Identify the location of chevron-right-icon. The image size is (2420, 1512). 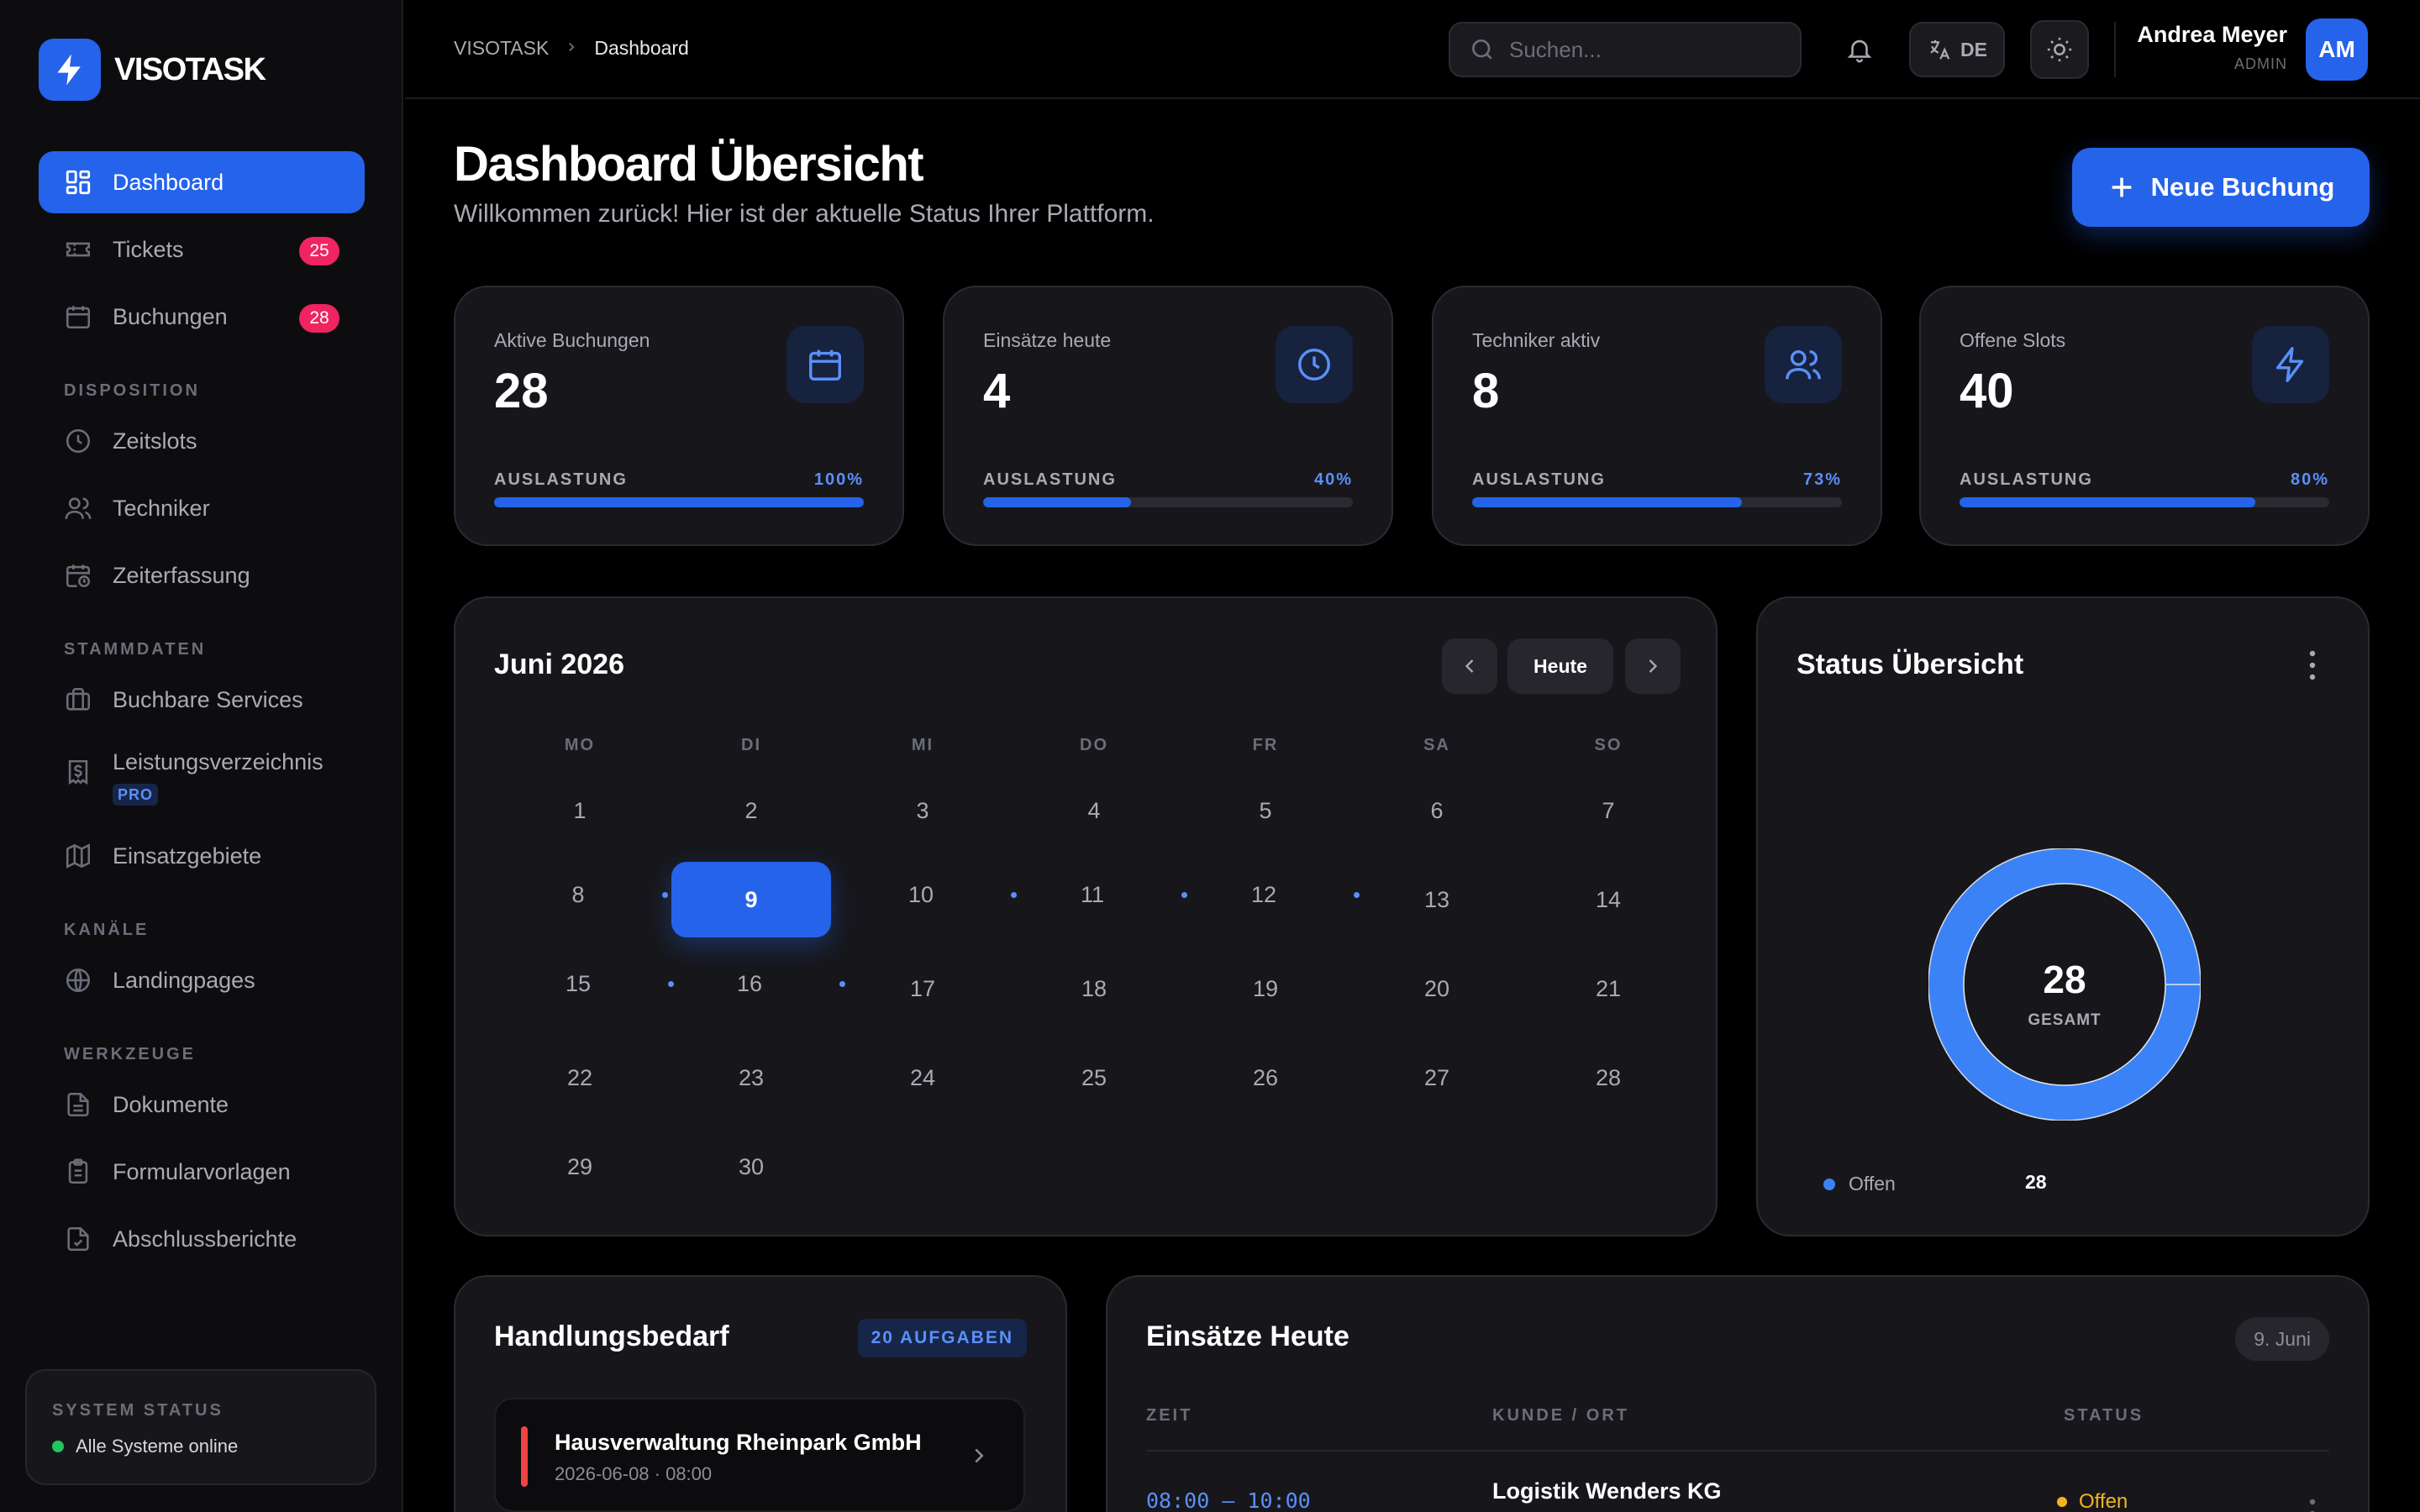
(1653, 666).